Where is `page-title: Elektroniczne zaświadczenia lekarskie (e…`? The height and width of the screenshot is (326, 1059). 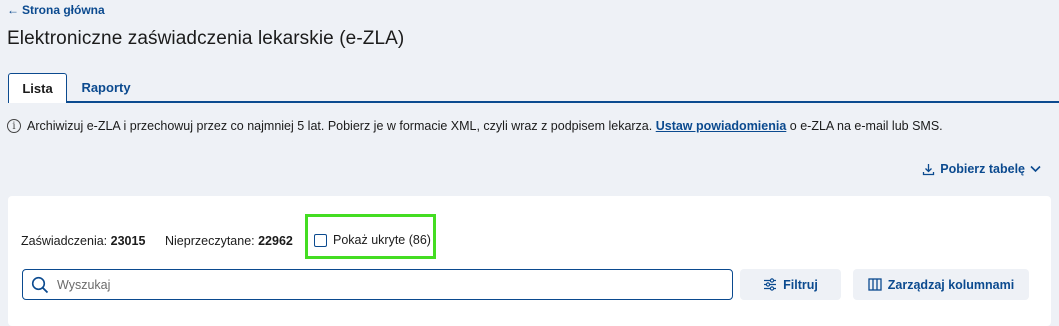 page-title: Elektroniczne zaświadczenia lekarskie (e… is located at coordinates (206, 38).